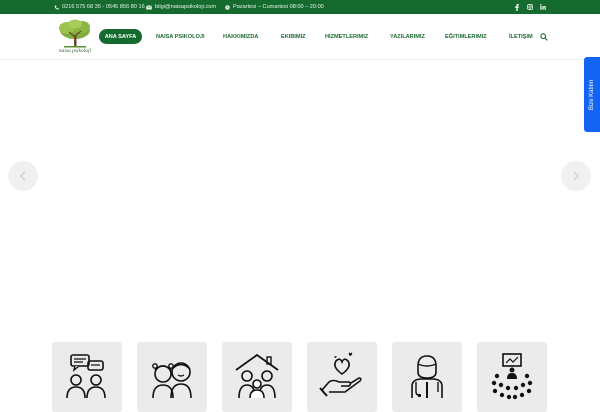  I want to click on clock-icon, so click(227, 7).